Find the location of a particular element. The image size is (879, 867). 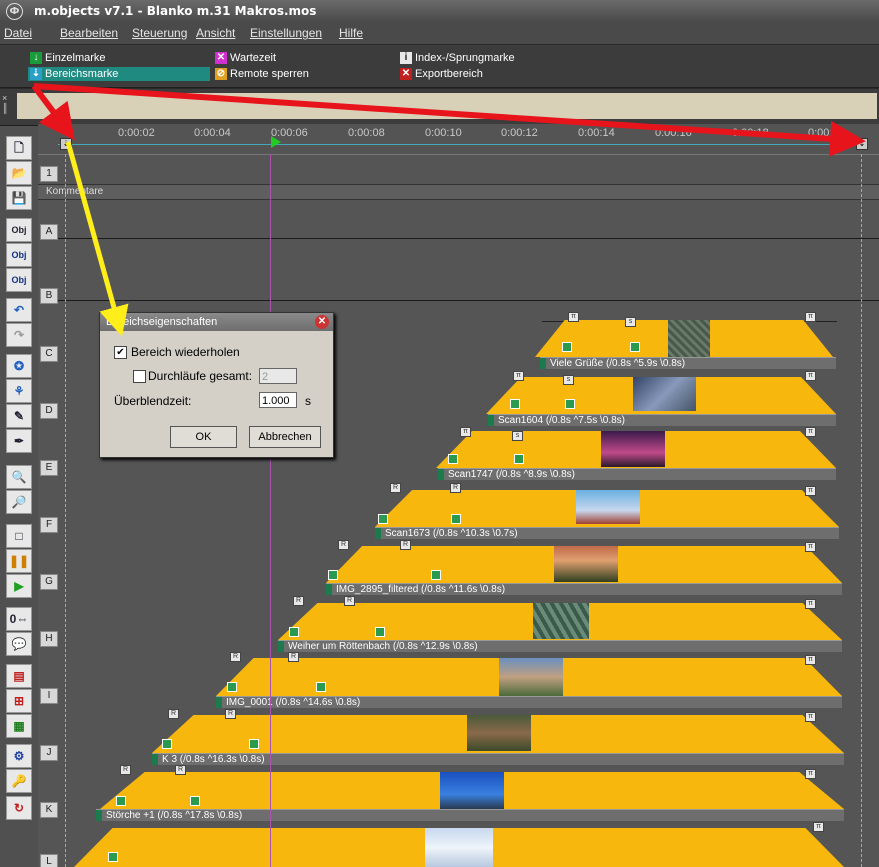

red-arrow-left is located at coordinates (53, 112).